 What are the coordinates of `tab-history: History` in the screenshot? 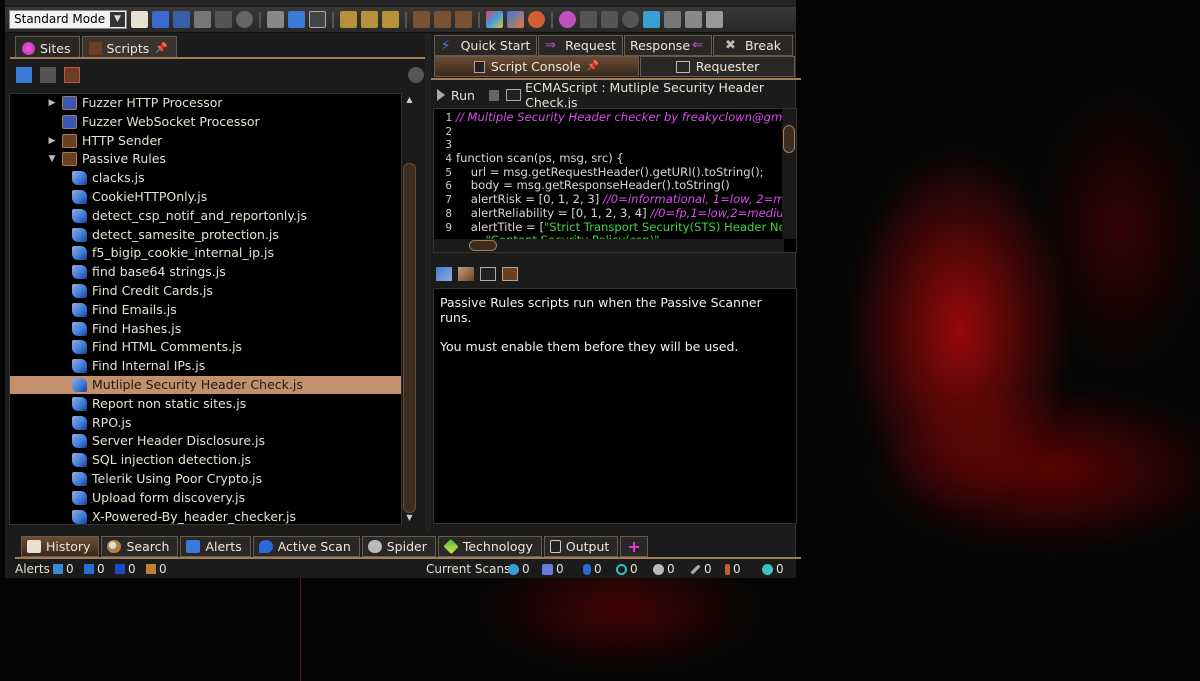 It's located at (60, 546).